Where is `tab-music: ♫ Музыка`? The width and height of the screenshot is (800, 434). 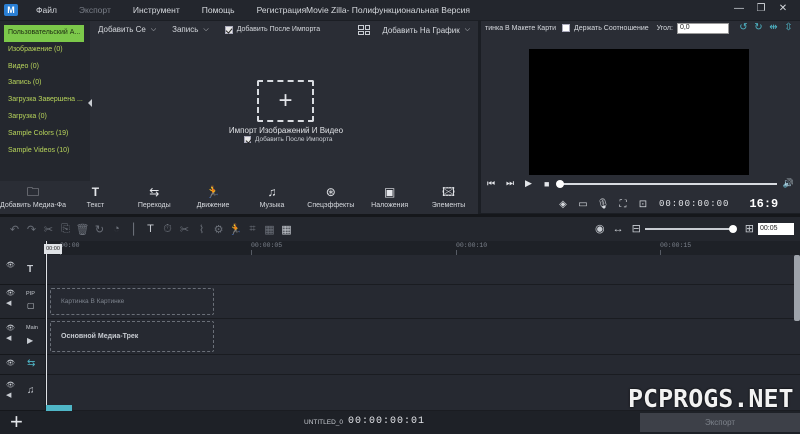
tab-music: ♫ Музыка is located at coordinates (272, 197).